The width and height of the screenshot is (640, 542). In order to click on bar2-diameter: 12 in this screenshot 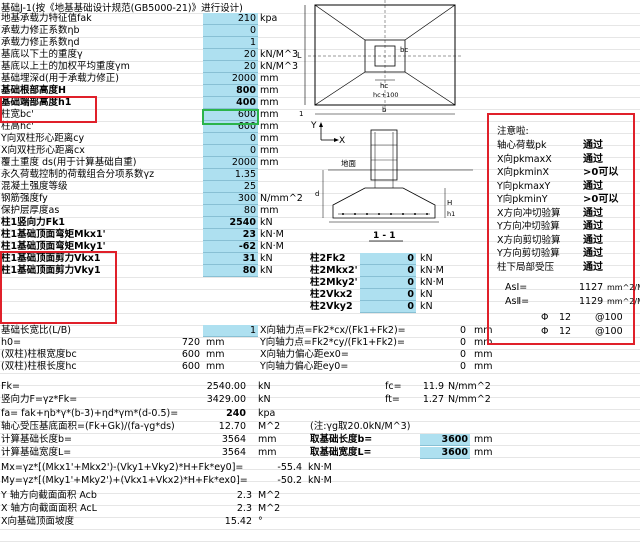, I will do `click(565, 331)`.